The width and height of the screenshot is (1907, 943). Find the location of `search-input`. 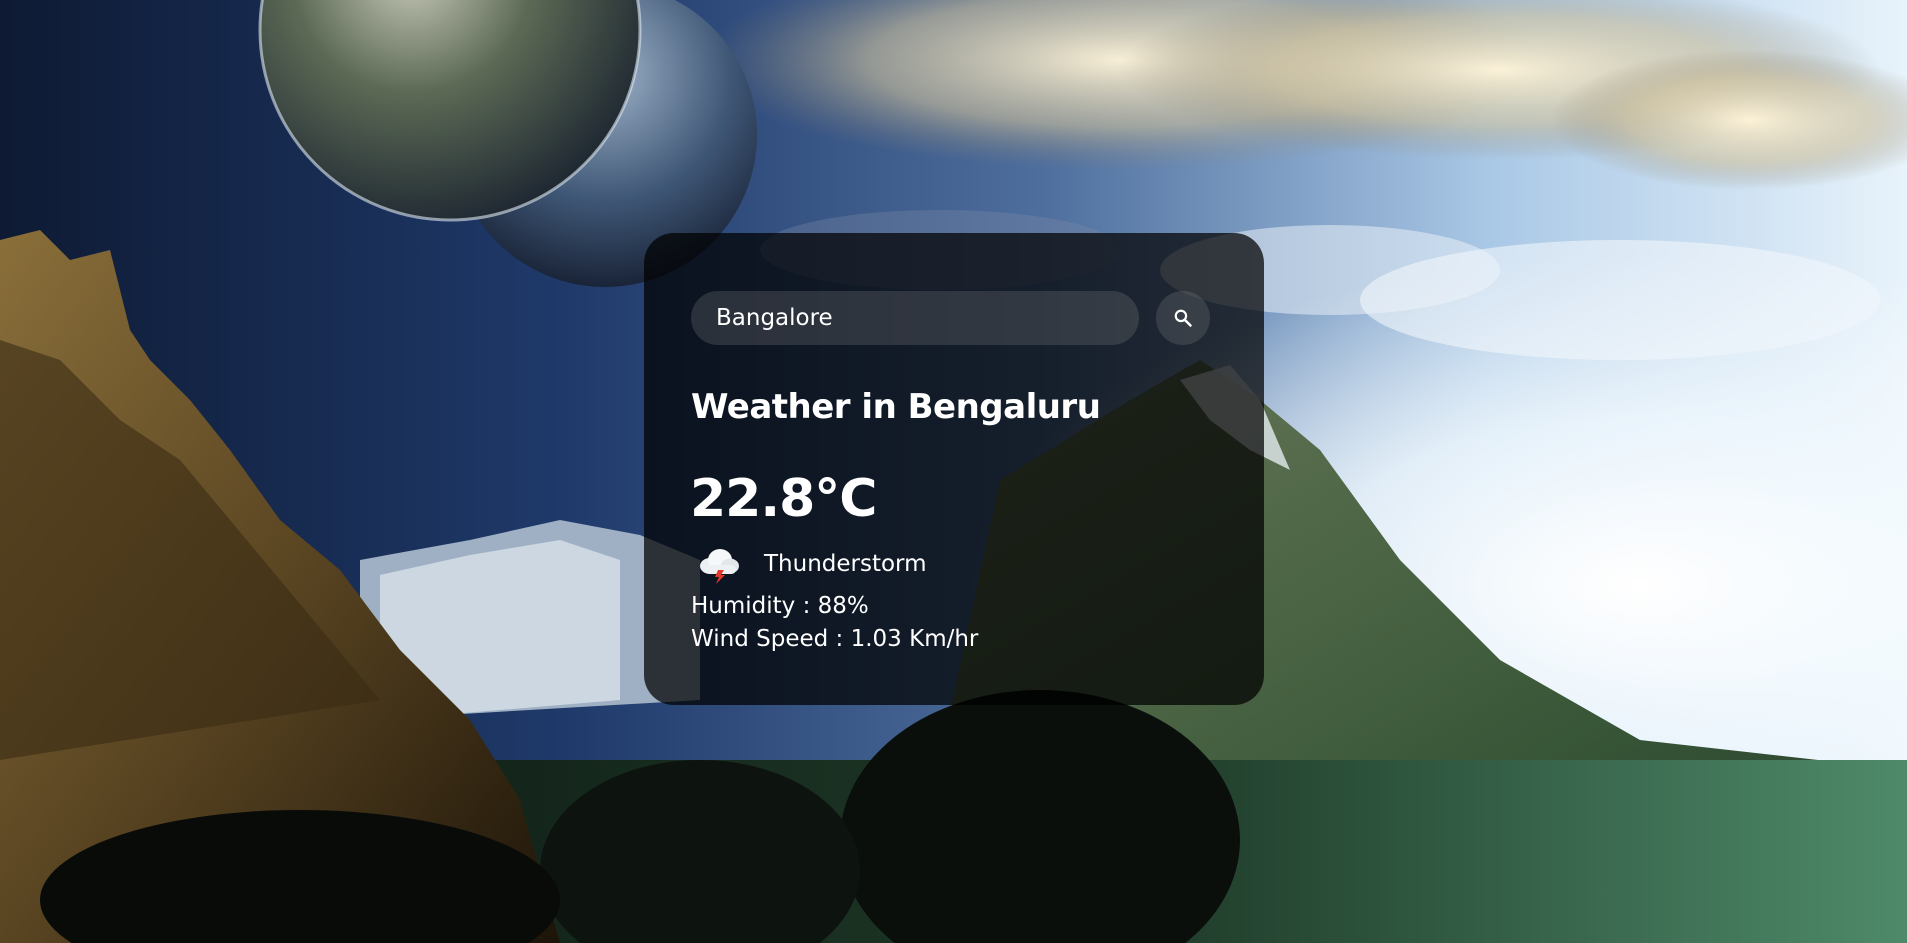

search-input is located at coordinates (915, 318).